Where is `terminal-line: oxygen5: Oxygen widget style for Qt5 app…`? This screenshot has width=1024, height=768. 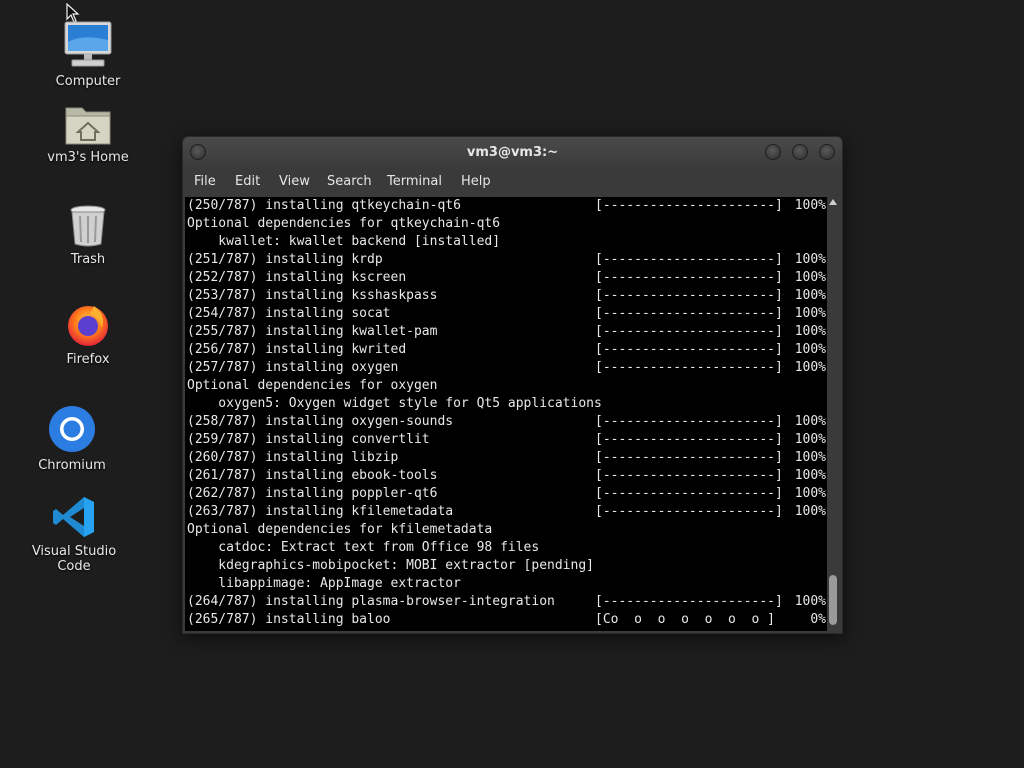 terminal-line: oxygen5: Oxygen widget style for Qt5 app… is located at coordinates (506, 404).